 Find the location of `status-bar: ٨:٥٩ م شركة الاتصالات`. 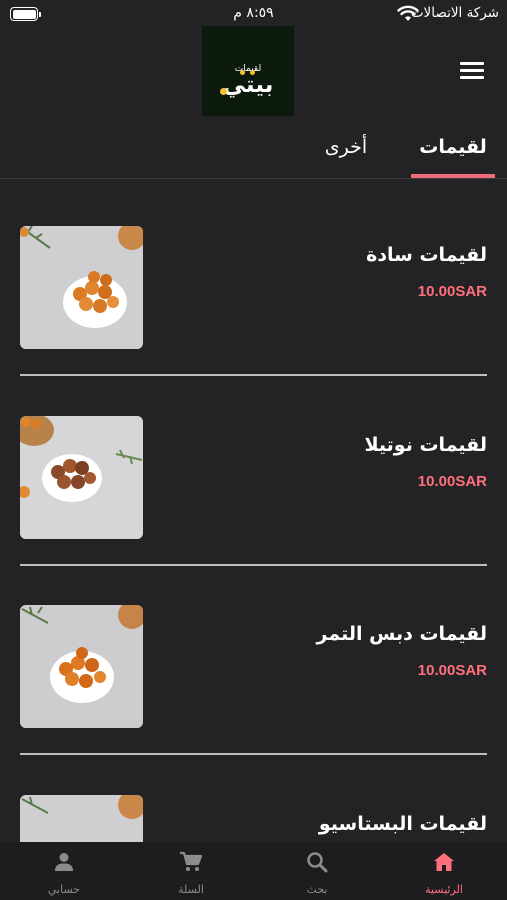

status-bar: ٨:٥٩ م شركة الاتصالات is located at coordinates (253, 14).